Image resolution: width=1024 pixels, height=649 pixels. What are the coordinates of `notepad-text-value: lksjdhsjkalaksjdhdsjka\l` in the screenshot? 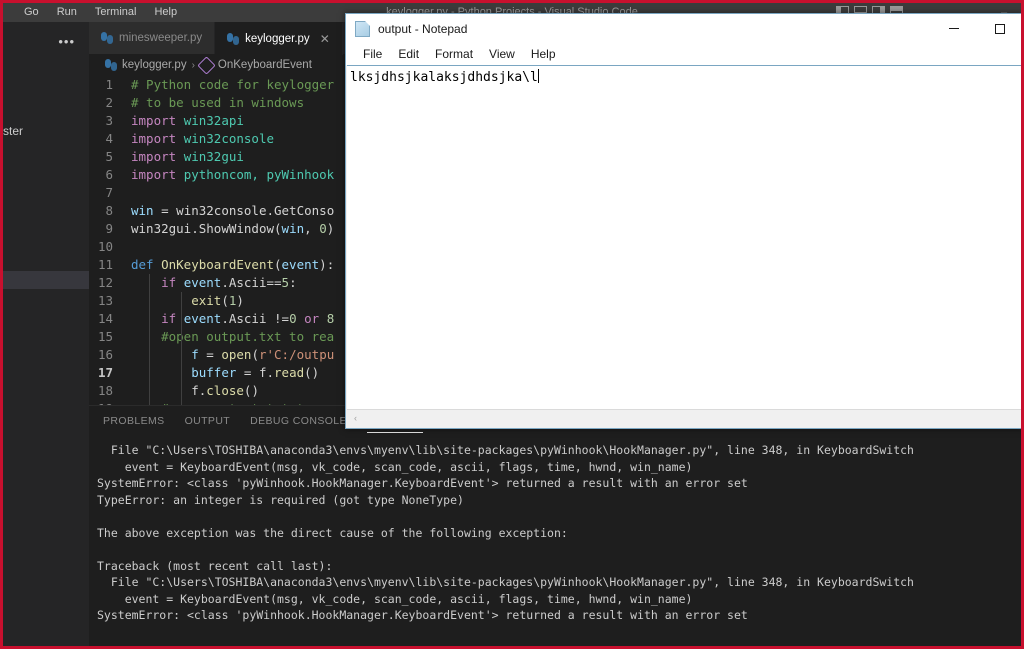 It's located at (444, 77).